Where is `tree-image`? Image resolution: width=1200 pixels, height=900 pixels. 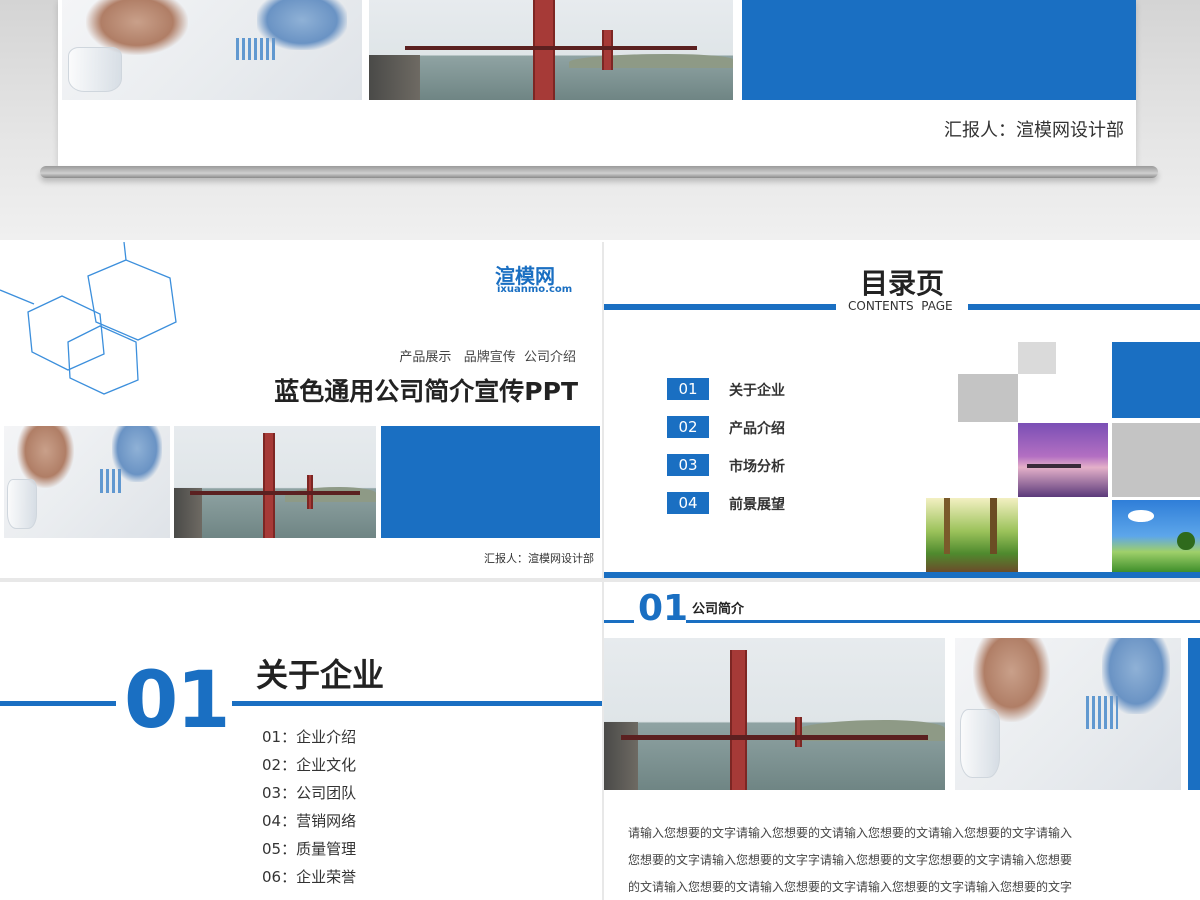 tree-image is located at coordinates (1186, 541).